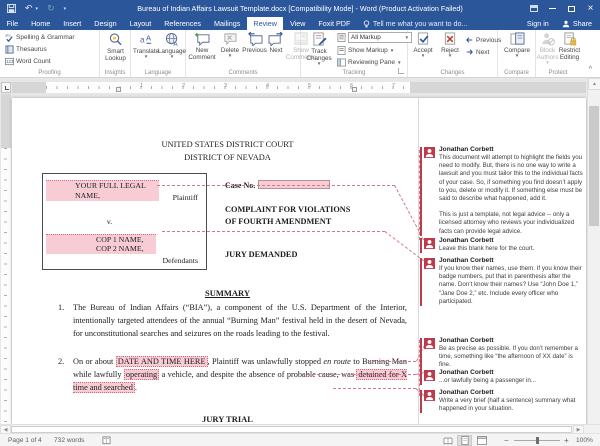 The height and width of the screenshot is (446, 600). I want to click on accept-dropdown-icon: ▼, so click(423, 55).